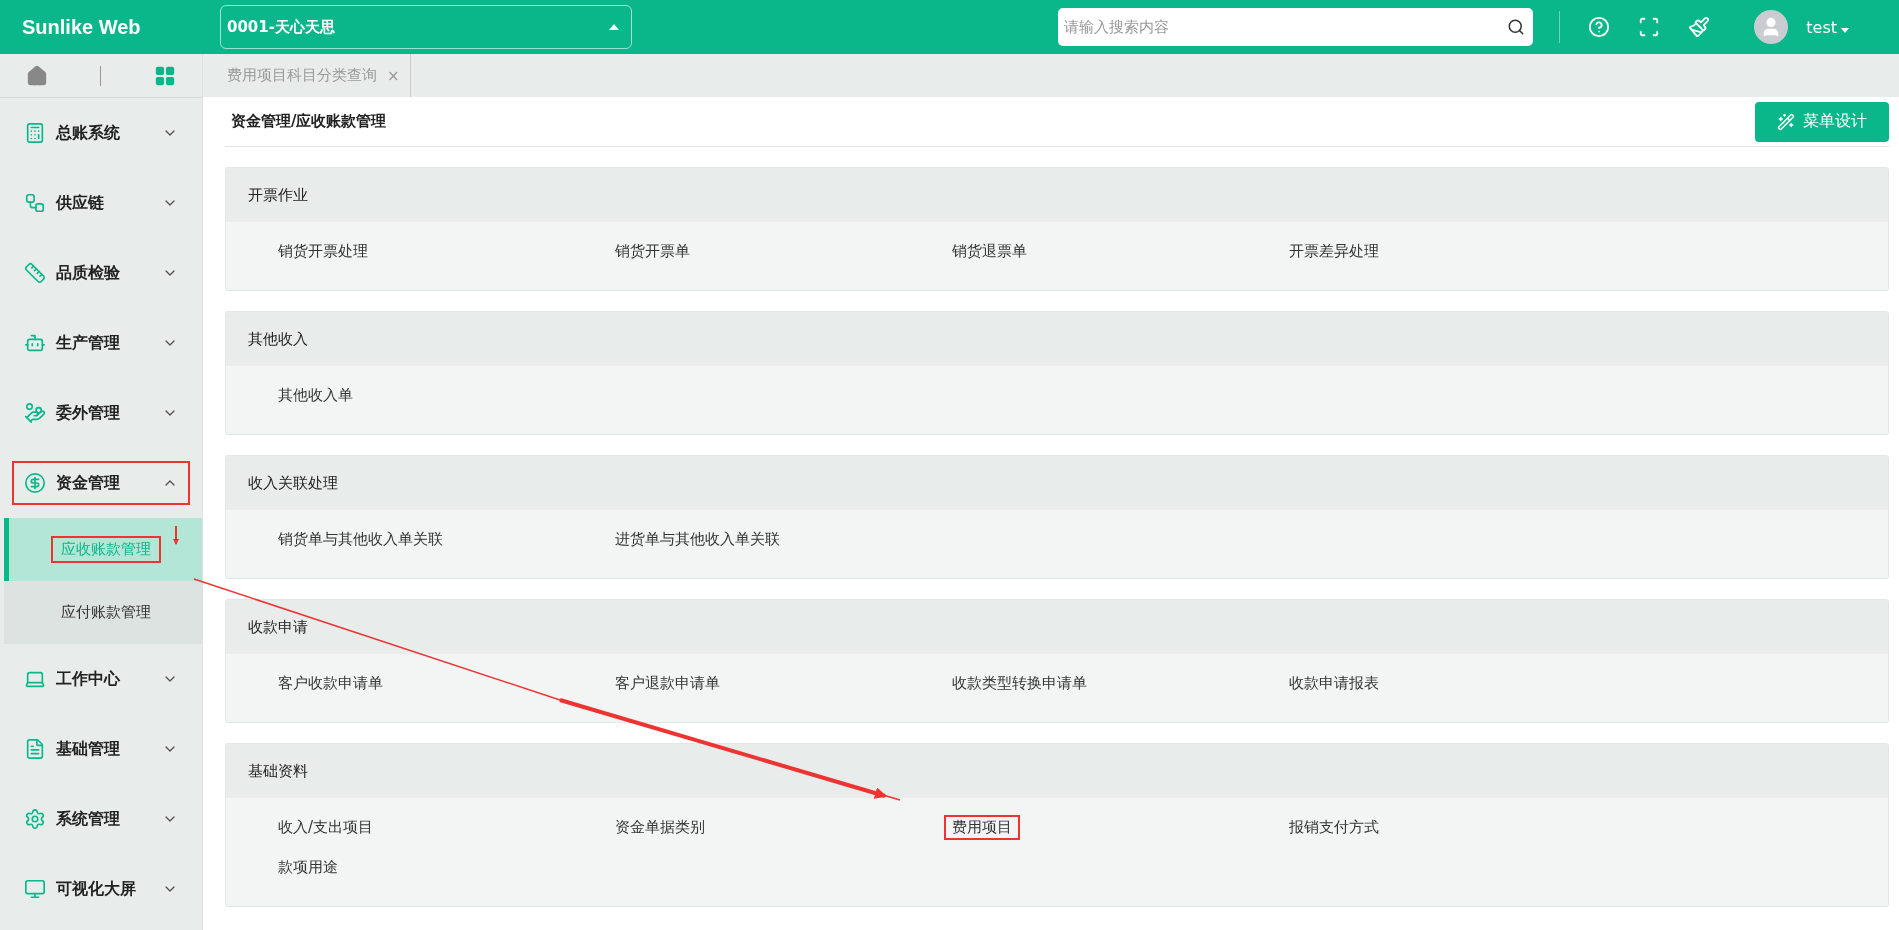 The height and width of the screenshot is (930, 1899). What do you see at coordinates (1786, 121) in the screenshot?
I see `magic-wand-icon` at bounding box center [1786, 121].